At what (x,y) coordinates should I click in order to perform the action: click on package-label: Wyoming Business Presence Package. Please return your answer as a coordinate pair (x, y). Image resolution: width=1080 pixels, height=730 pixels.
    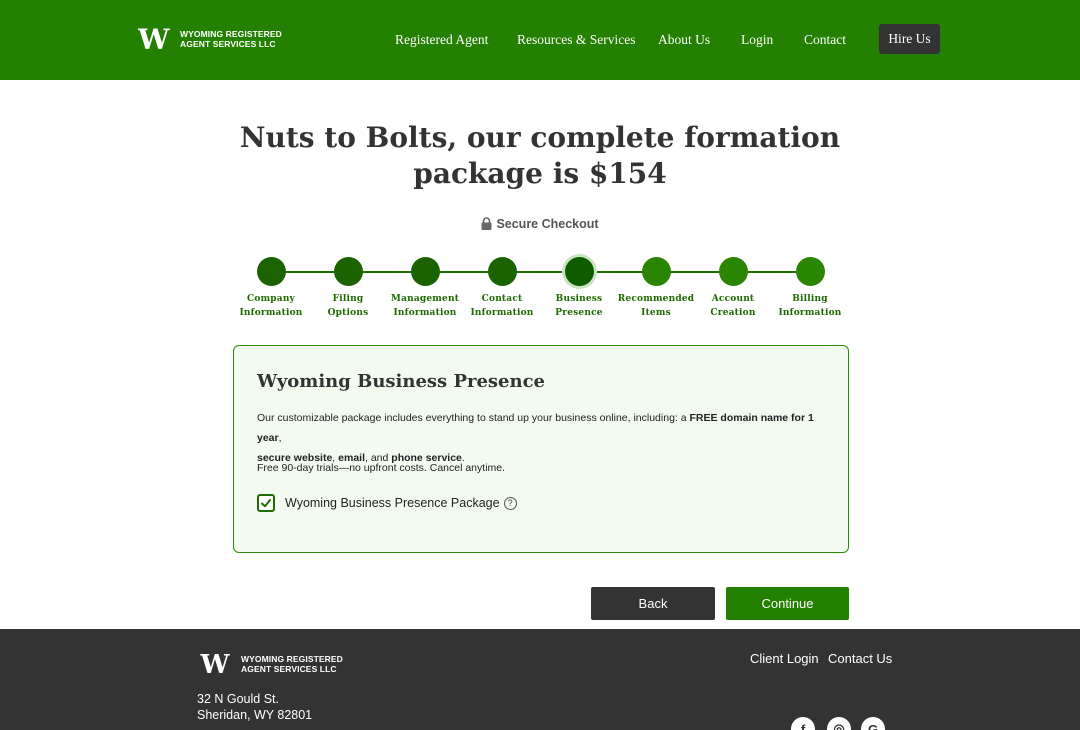
    Looking at the image, I should click on (392, 503).